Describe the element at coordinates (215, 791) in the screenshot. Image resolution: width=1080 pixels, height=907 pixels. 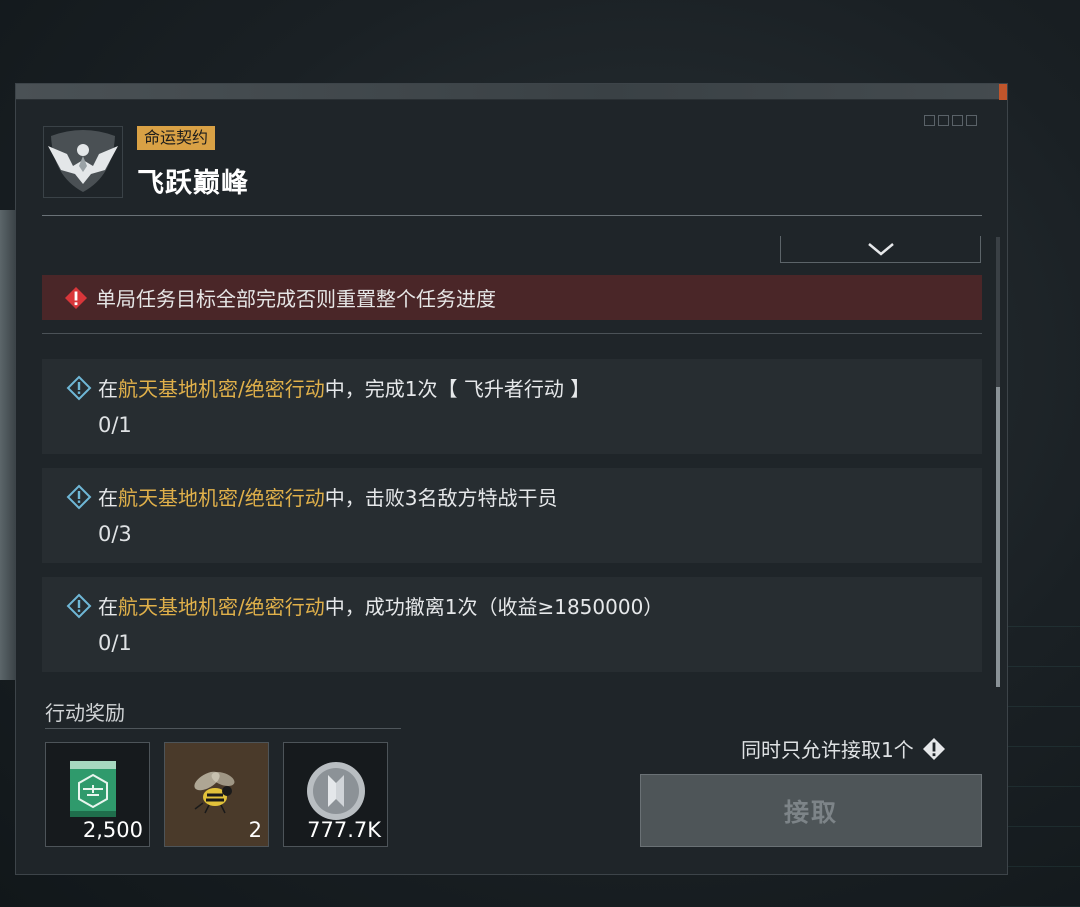
I see `bee-icon` at that location.